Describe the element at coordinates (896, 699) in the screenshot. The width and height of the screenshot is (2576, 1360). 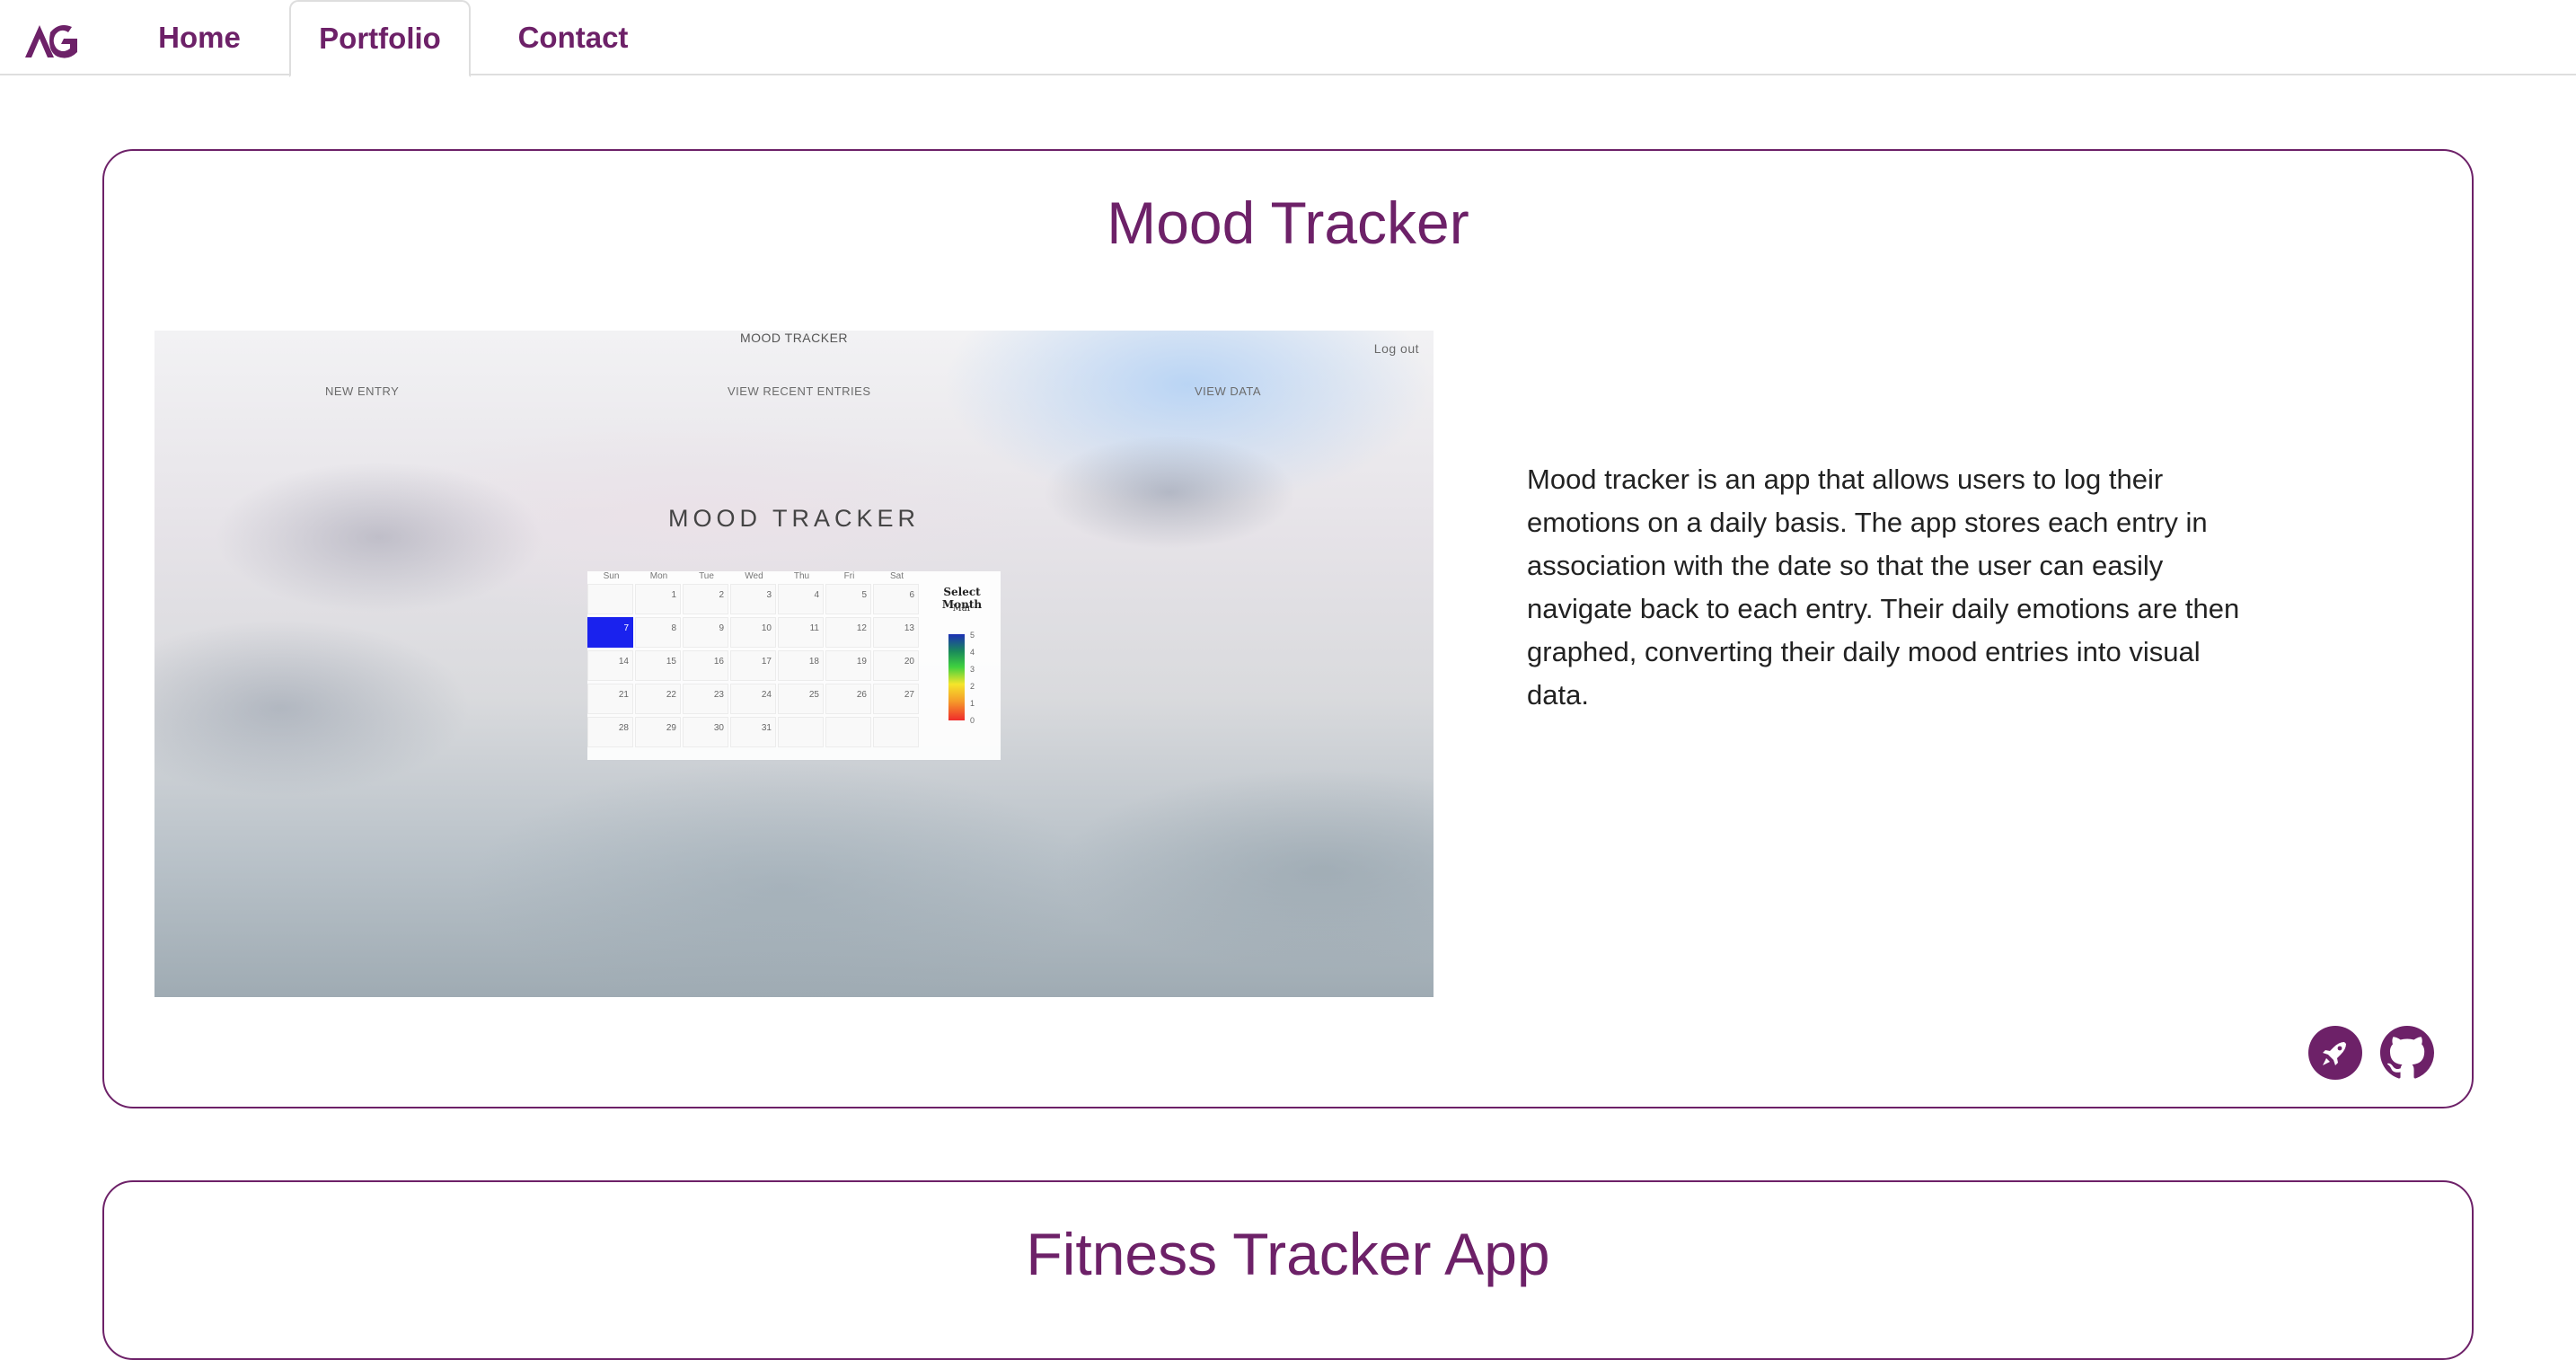
I see `calendar-day: 27` at that location.